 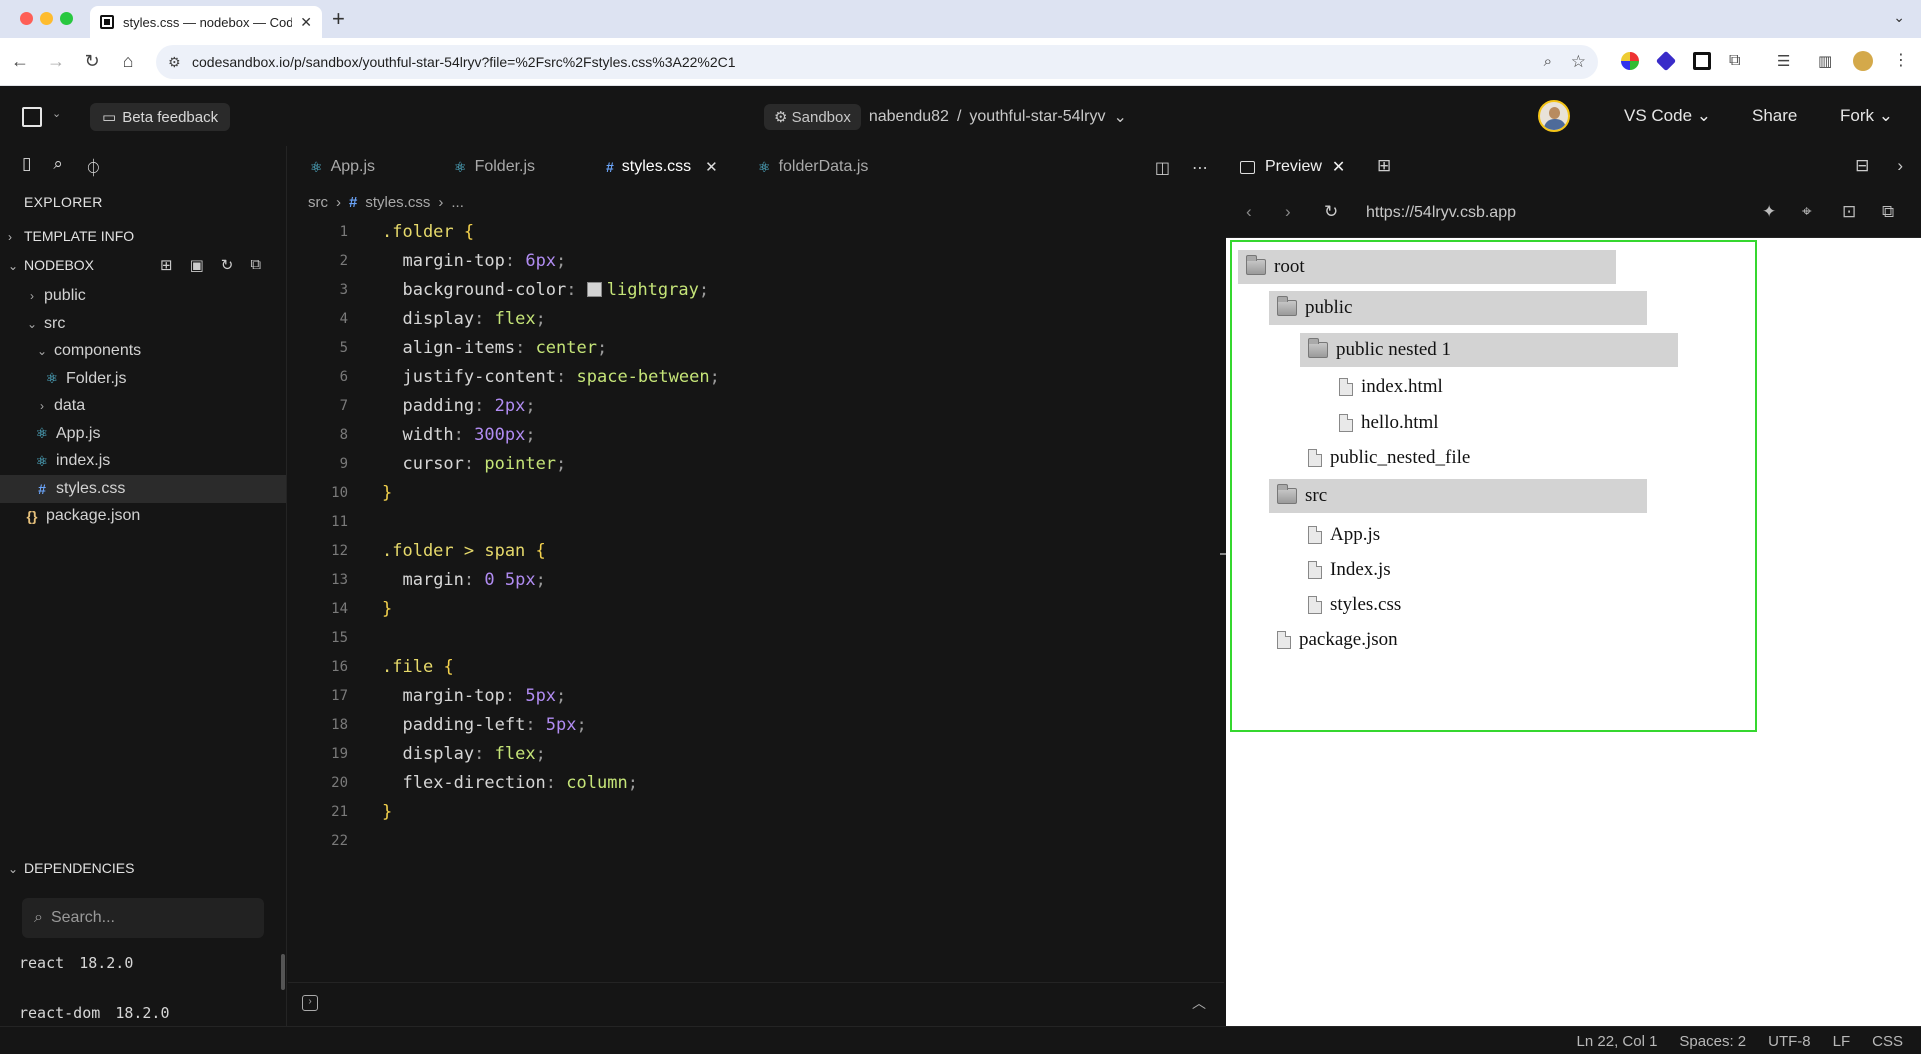 What do you see at coordinates (1384, 166) in the screenshot?
I see `add-tab-icon: ⊞` at bounding box center [1384, 166].